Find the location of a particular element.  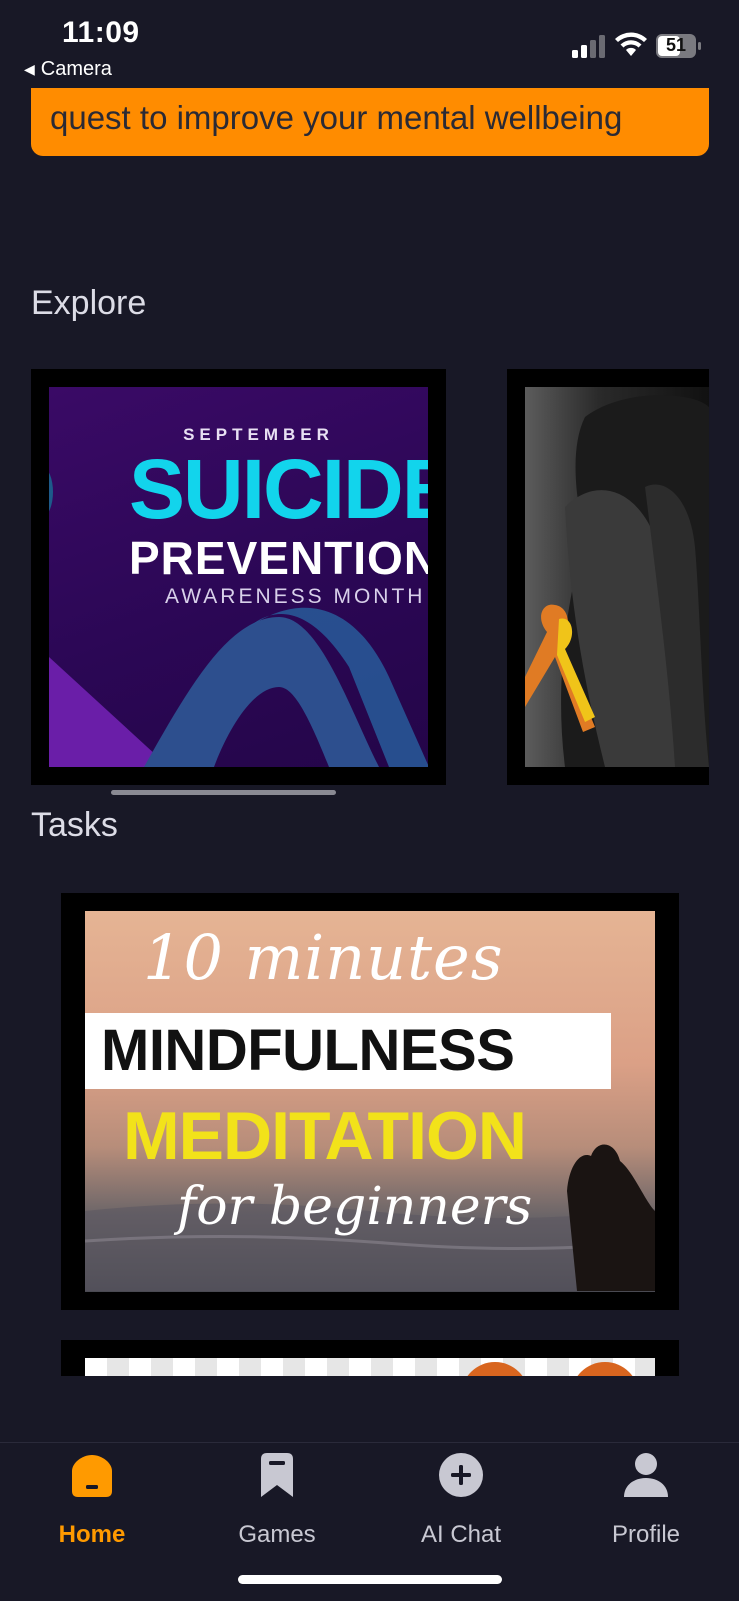

hands-ribbon-graphic is located at coordinates (617, 581).